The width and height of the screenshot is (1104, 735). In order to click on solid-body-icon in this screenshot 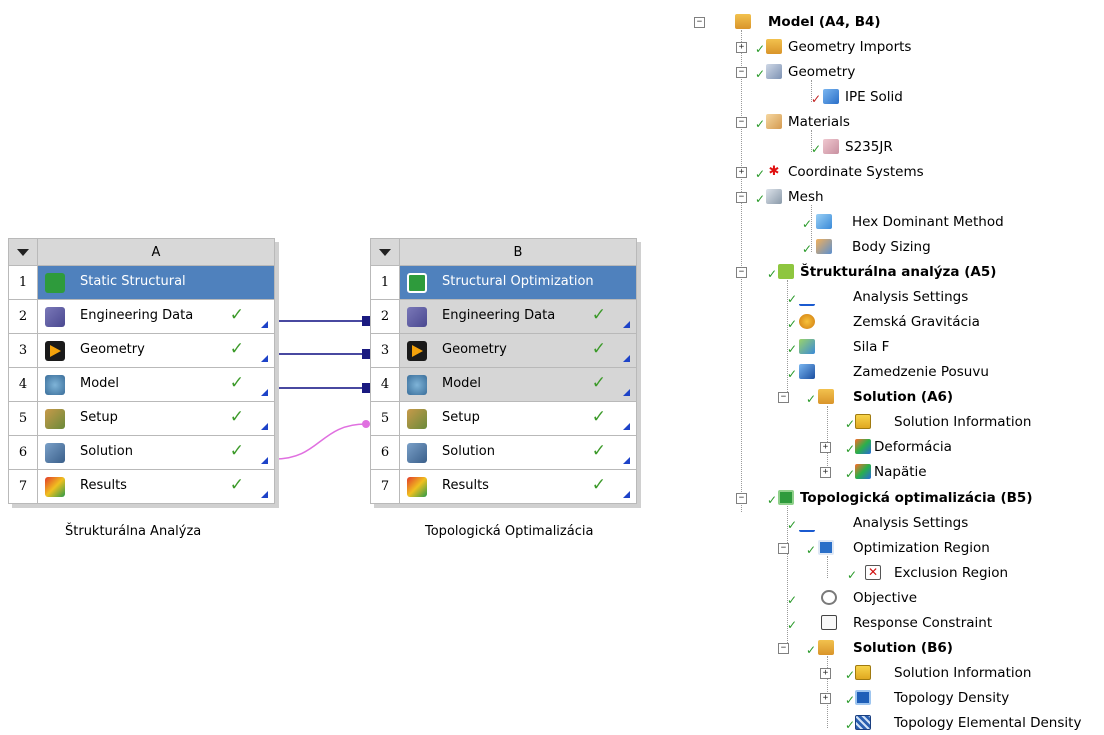, I will do `click(831, 96)`.